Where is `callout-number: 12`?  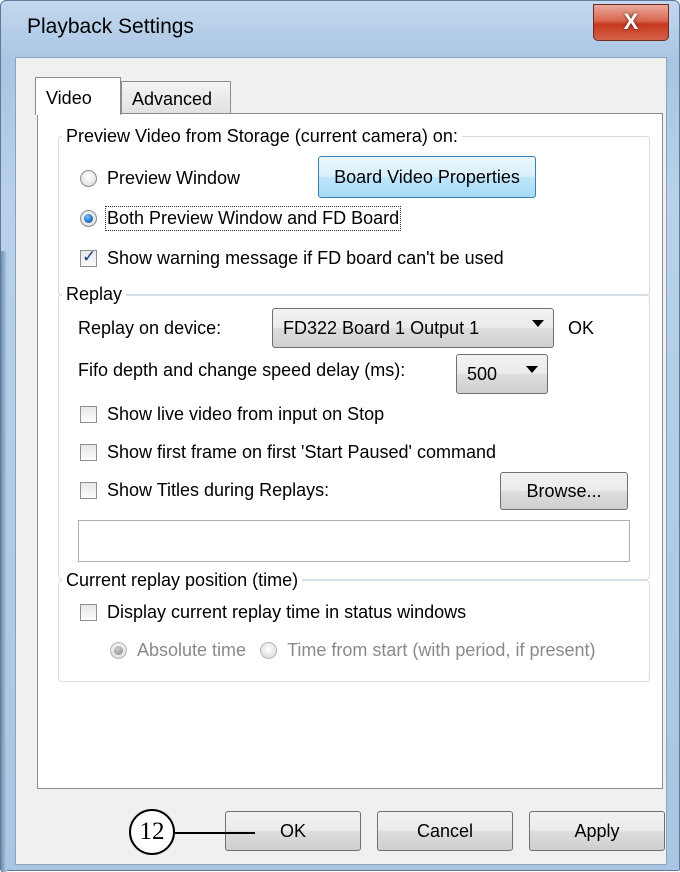
callout-number: 12 is located at coordinates (152, 832).